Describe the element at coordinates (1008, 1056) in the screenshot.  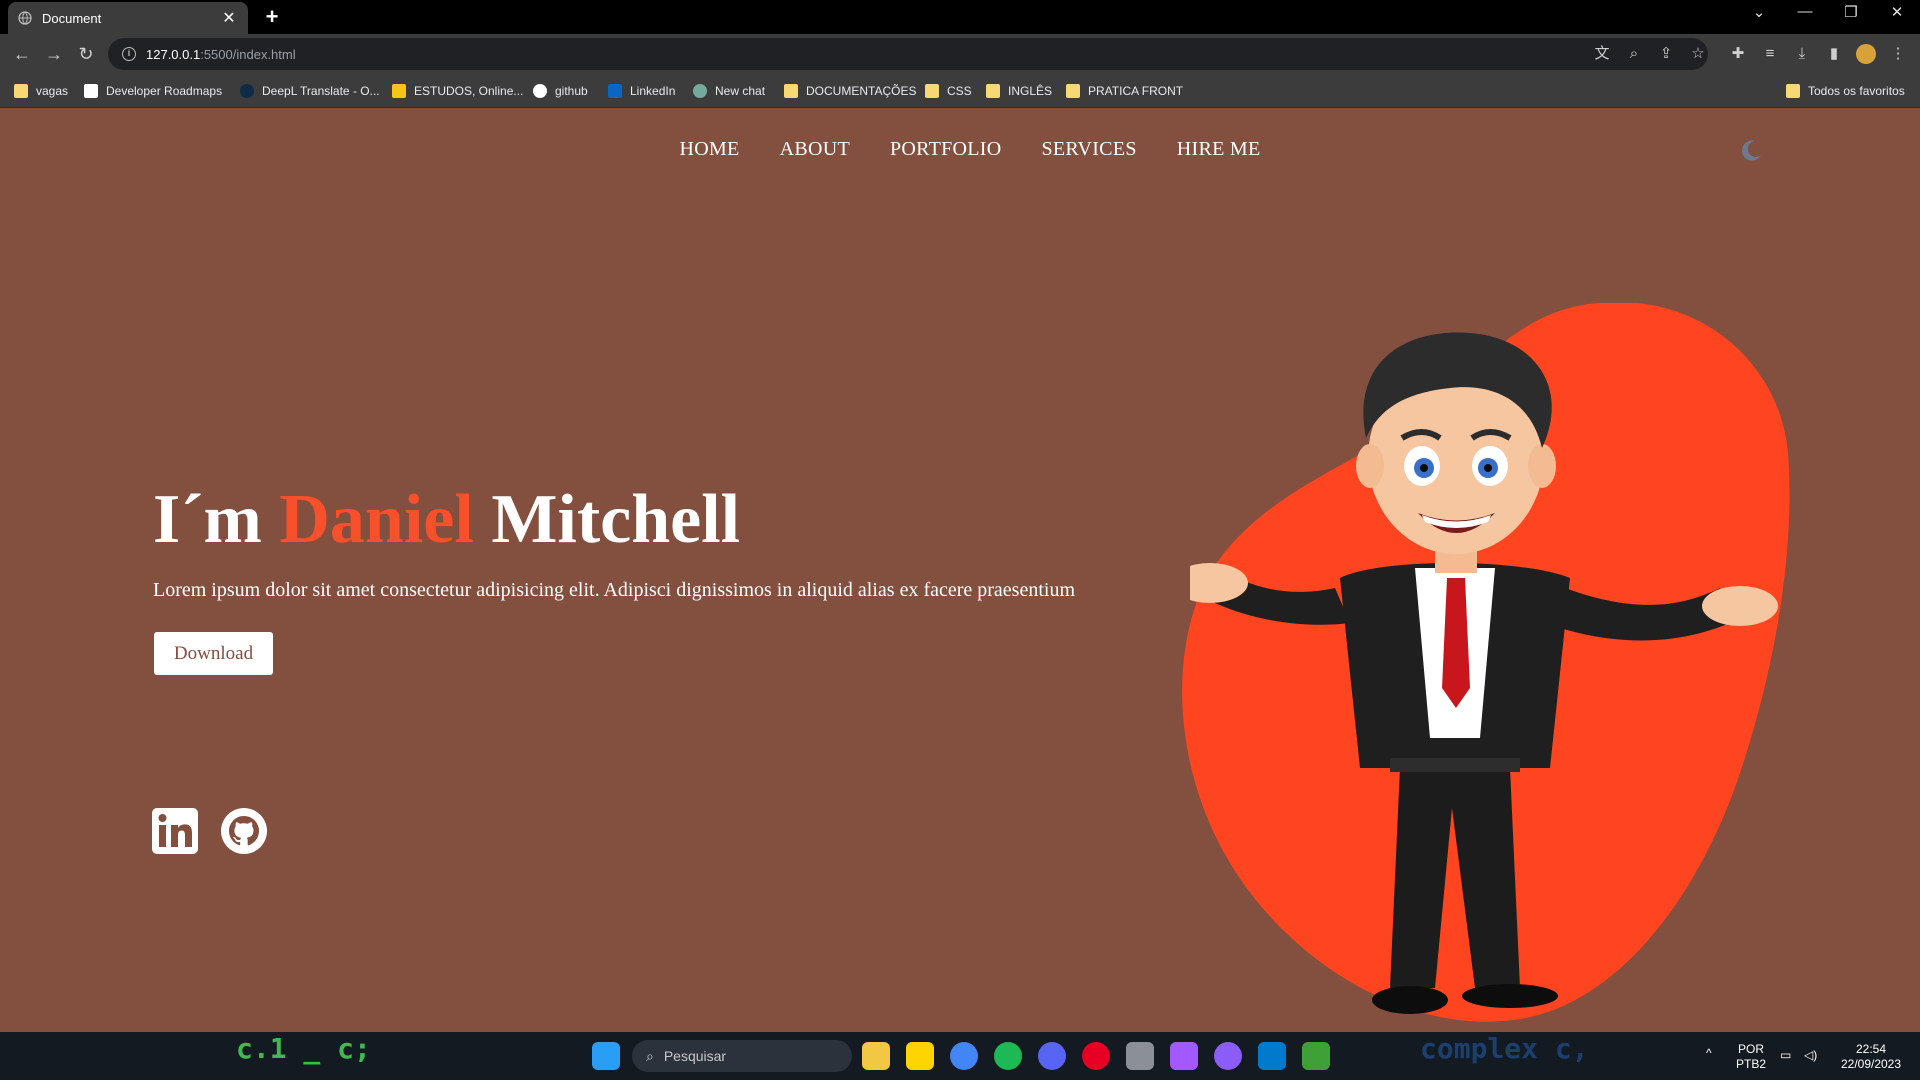
I see `spotify-icon` at that location.